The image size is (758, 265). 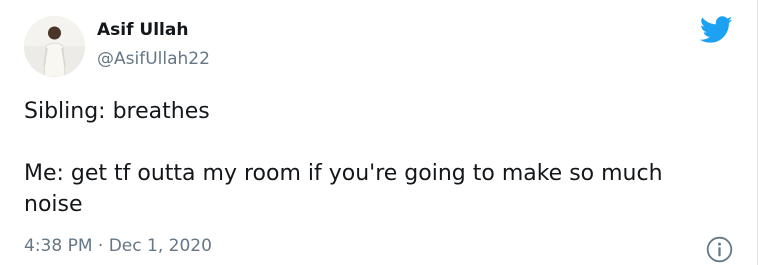 I want to click on tweet-time: 4:38 PM, so click(x=58, y=246).